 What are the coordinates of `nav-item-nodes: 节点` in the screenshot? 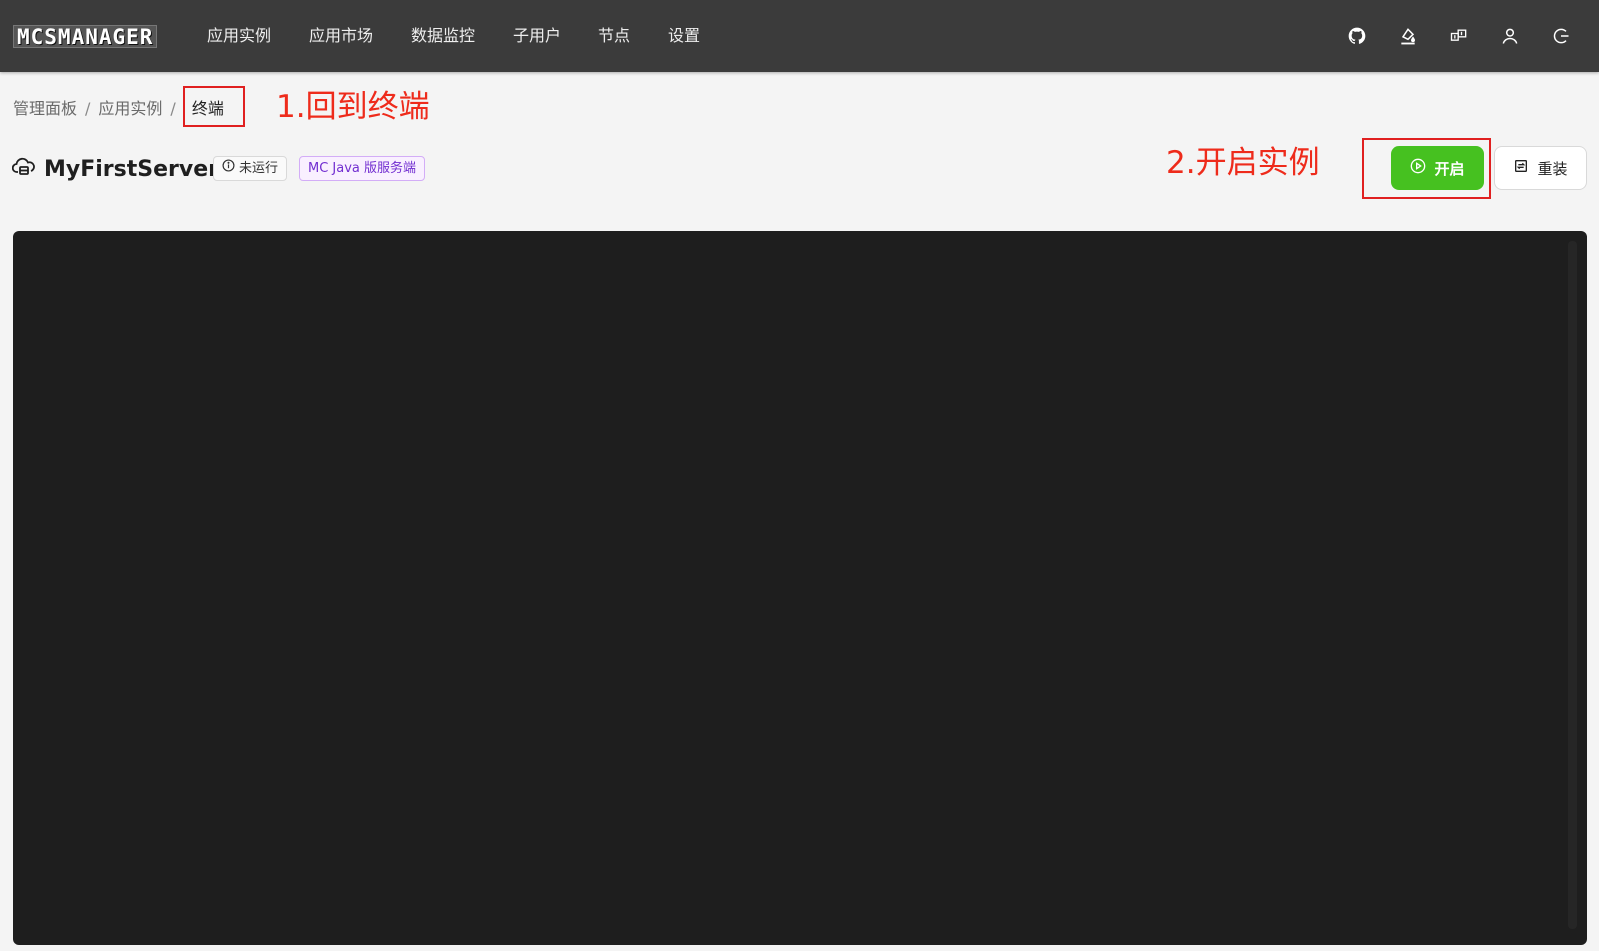 It's located at (614, 36).